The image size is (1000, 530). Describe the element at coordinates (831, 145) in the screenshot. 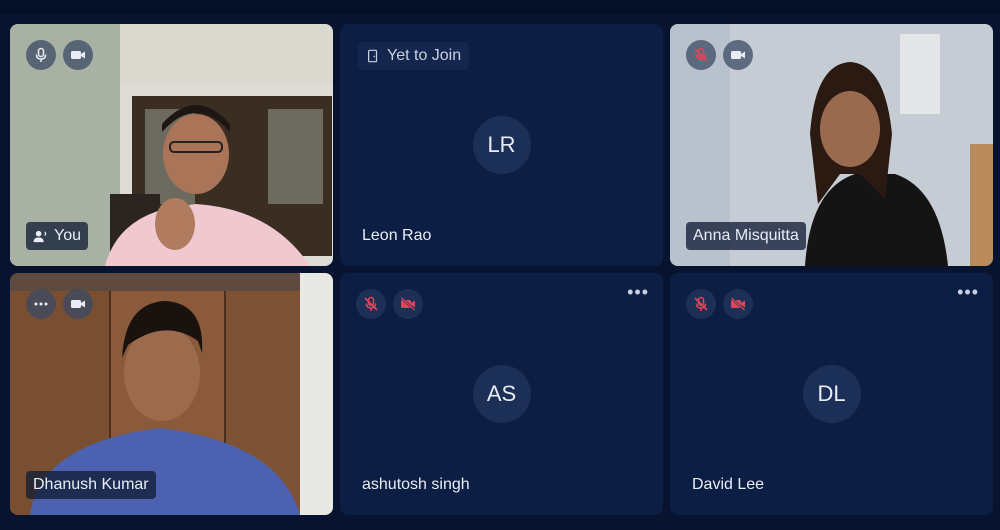

I see `participant-tile-anna-misquitta: Anna Misquitta` at that location.